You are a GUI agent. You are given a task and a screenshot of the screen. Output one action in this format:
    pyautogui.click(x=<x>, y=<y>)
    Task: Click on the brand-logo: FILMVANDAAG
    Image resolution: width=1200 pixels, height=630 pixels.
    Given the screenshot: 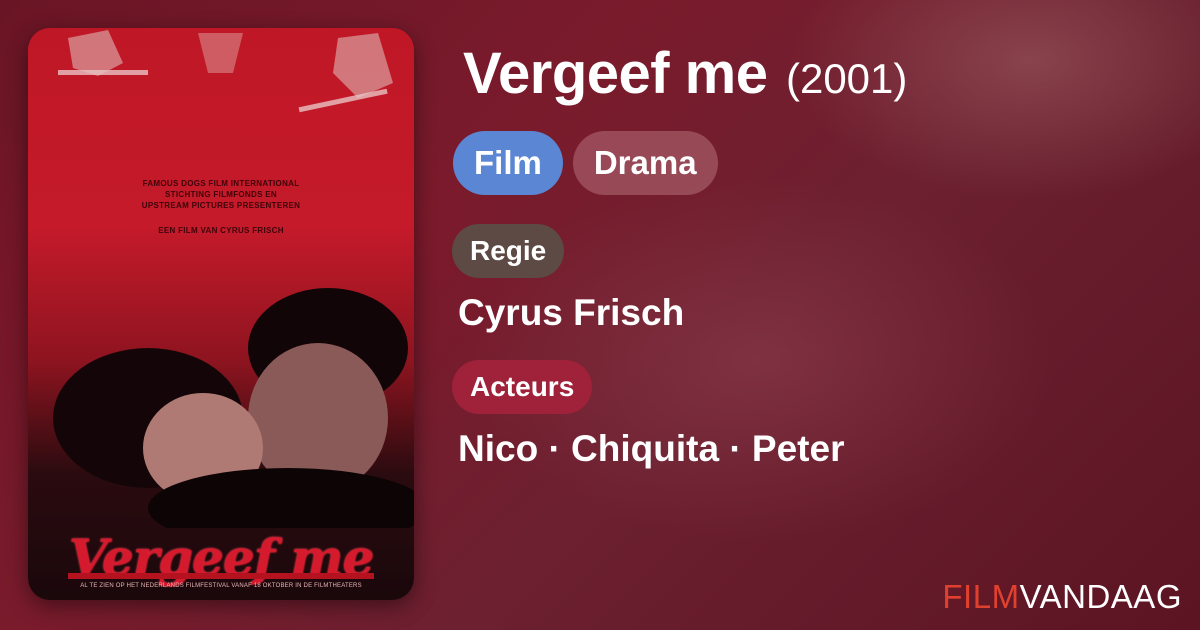 What is the action you would take?
    pyautogui.click(x=1062, y=597)
    